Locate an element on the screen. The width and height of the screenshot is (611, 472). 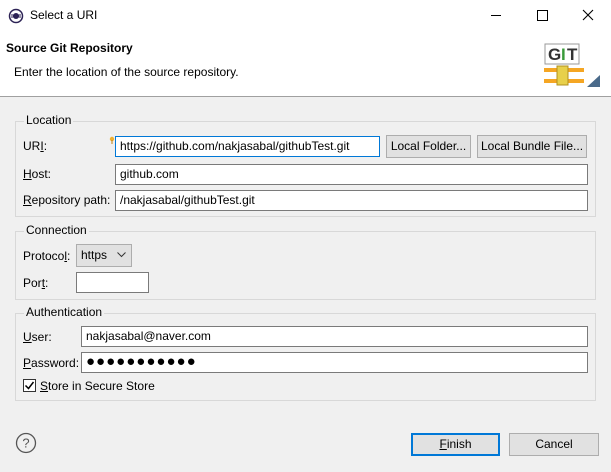
cancel-button: Cancel is located at coordinates (554, 444).